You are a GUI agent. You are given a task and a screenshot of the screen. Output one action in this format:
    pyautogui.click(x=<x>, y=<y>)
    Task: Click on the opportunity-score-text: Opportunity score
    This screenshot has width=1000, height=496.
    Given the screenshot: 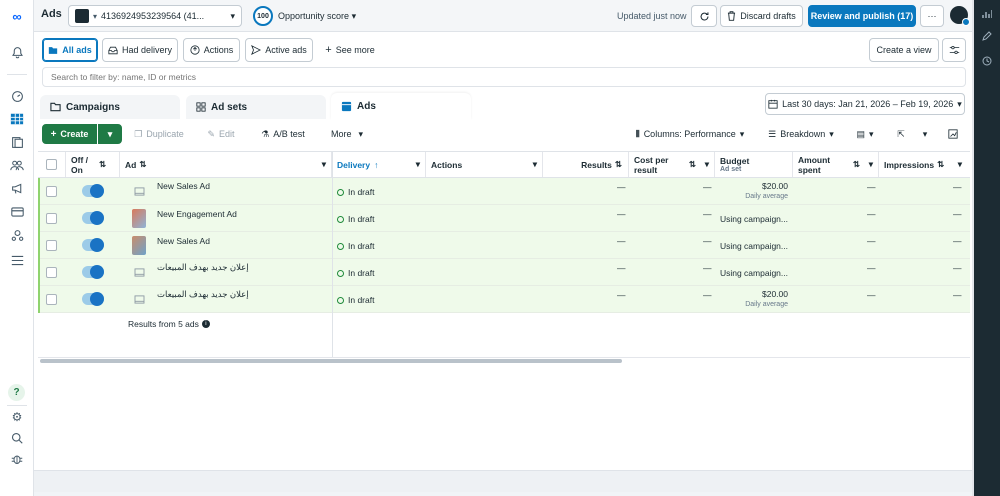 What is the action you would take?
    pyautogui.click(x=314, y=16)
    